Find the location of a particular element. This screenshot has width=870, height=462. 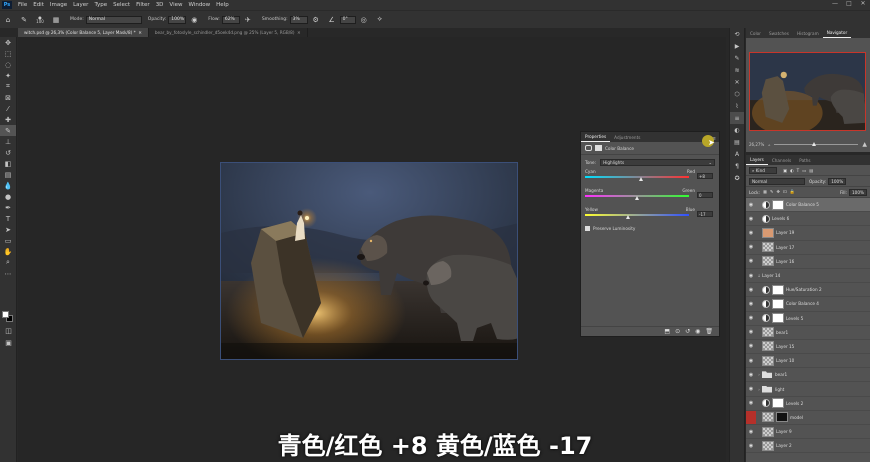

magenta-green-value: 0 is located at coordinates (705, 195).